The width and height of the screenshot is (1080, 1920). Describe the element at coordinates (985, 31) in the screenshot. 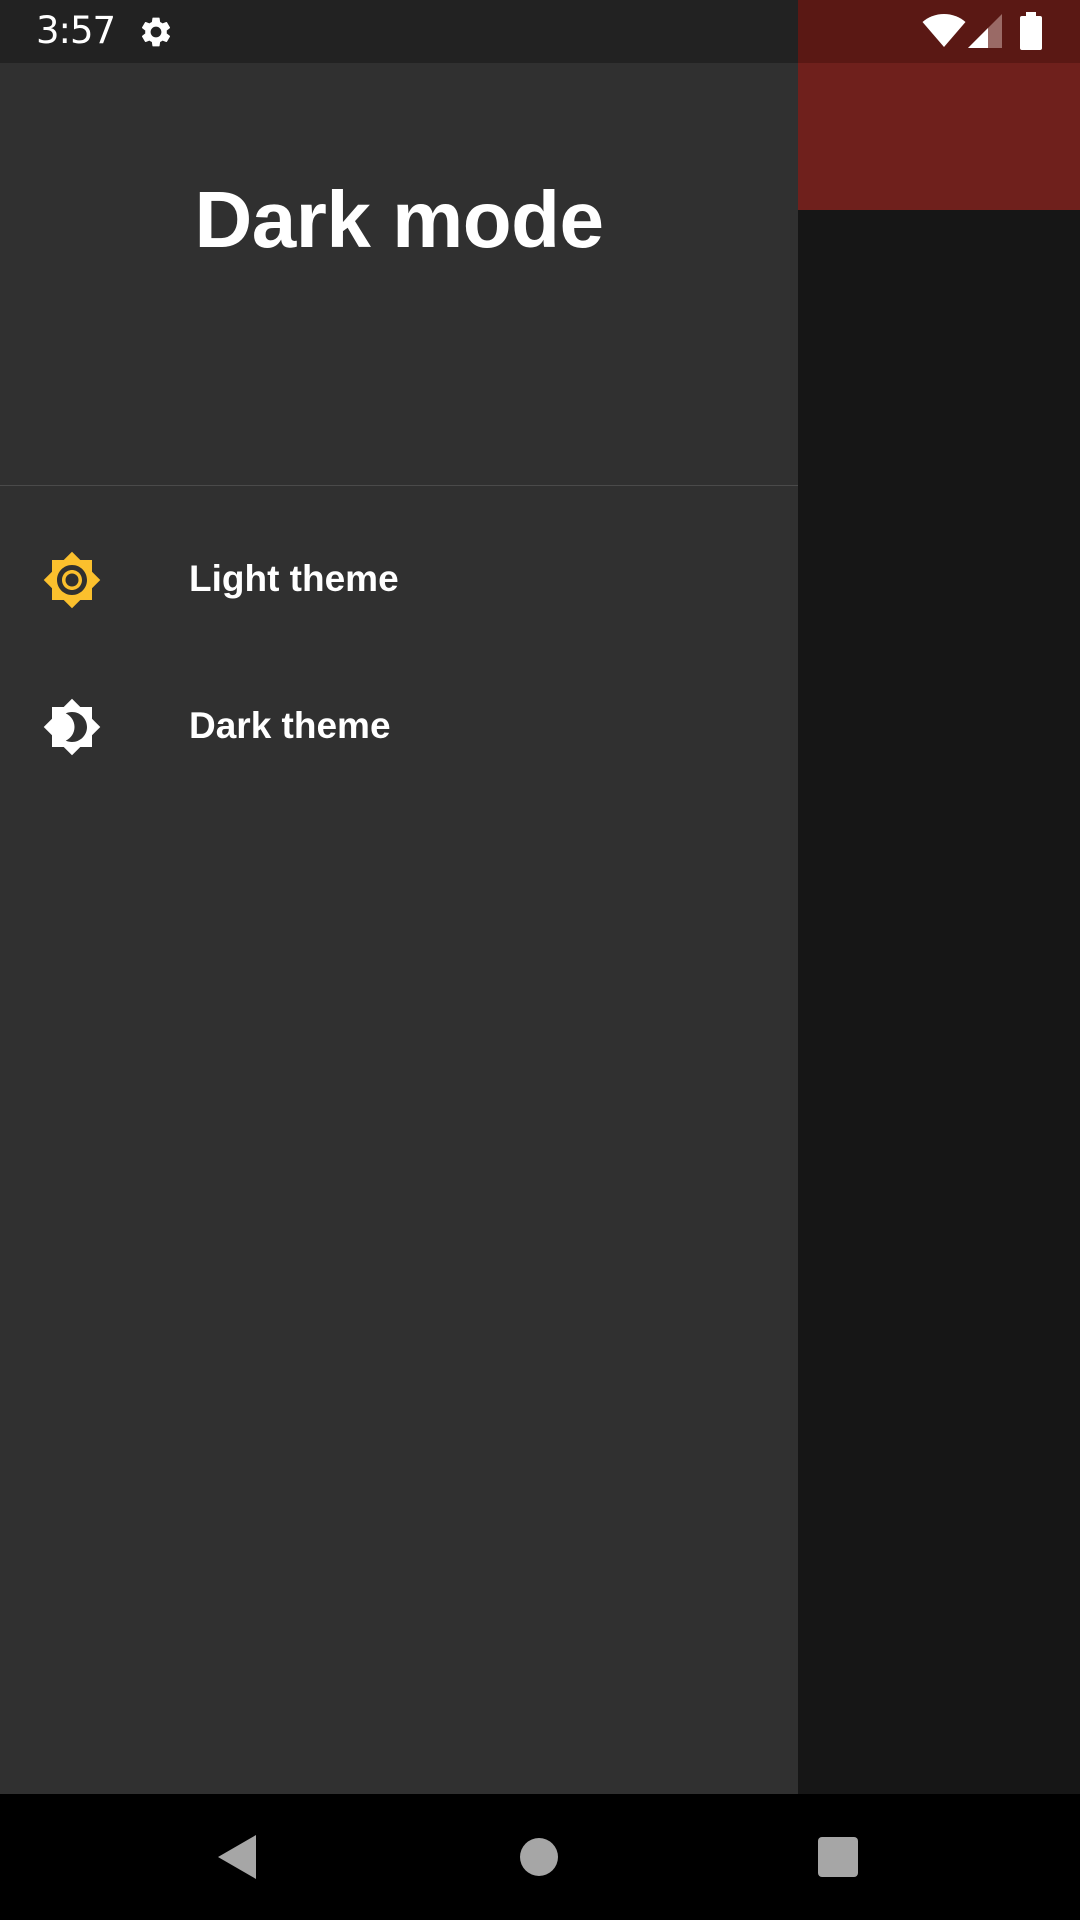

I see `signal-icon` at that location.